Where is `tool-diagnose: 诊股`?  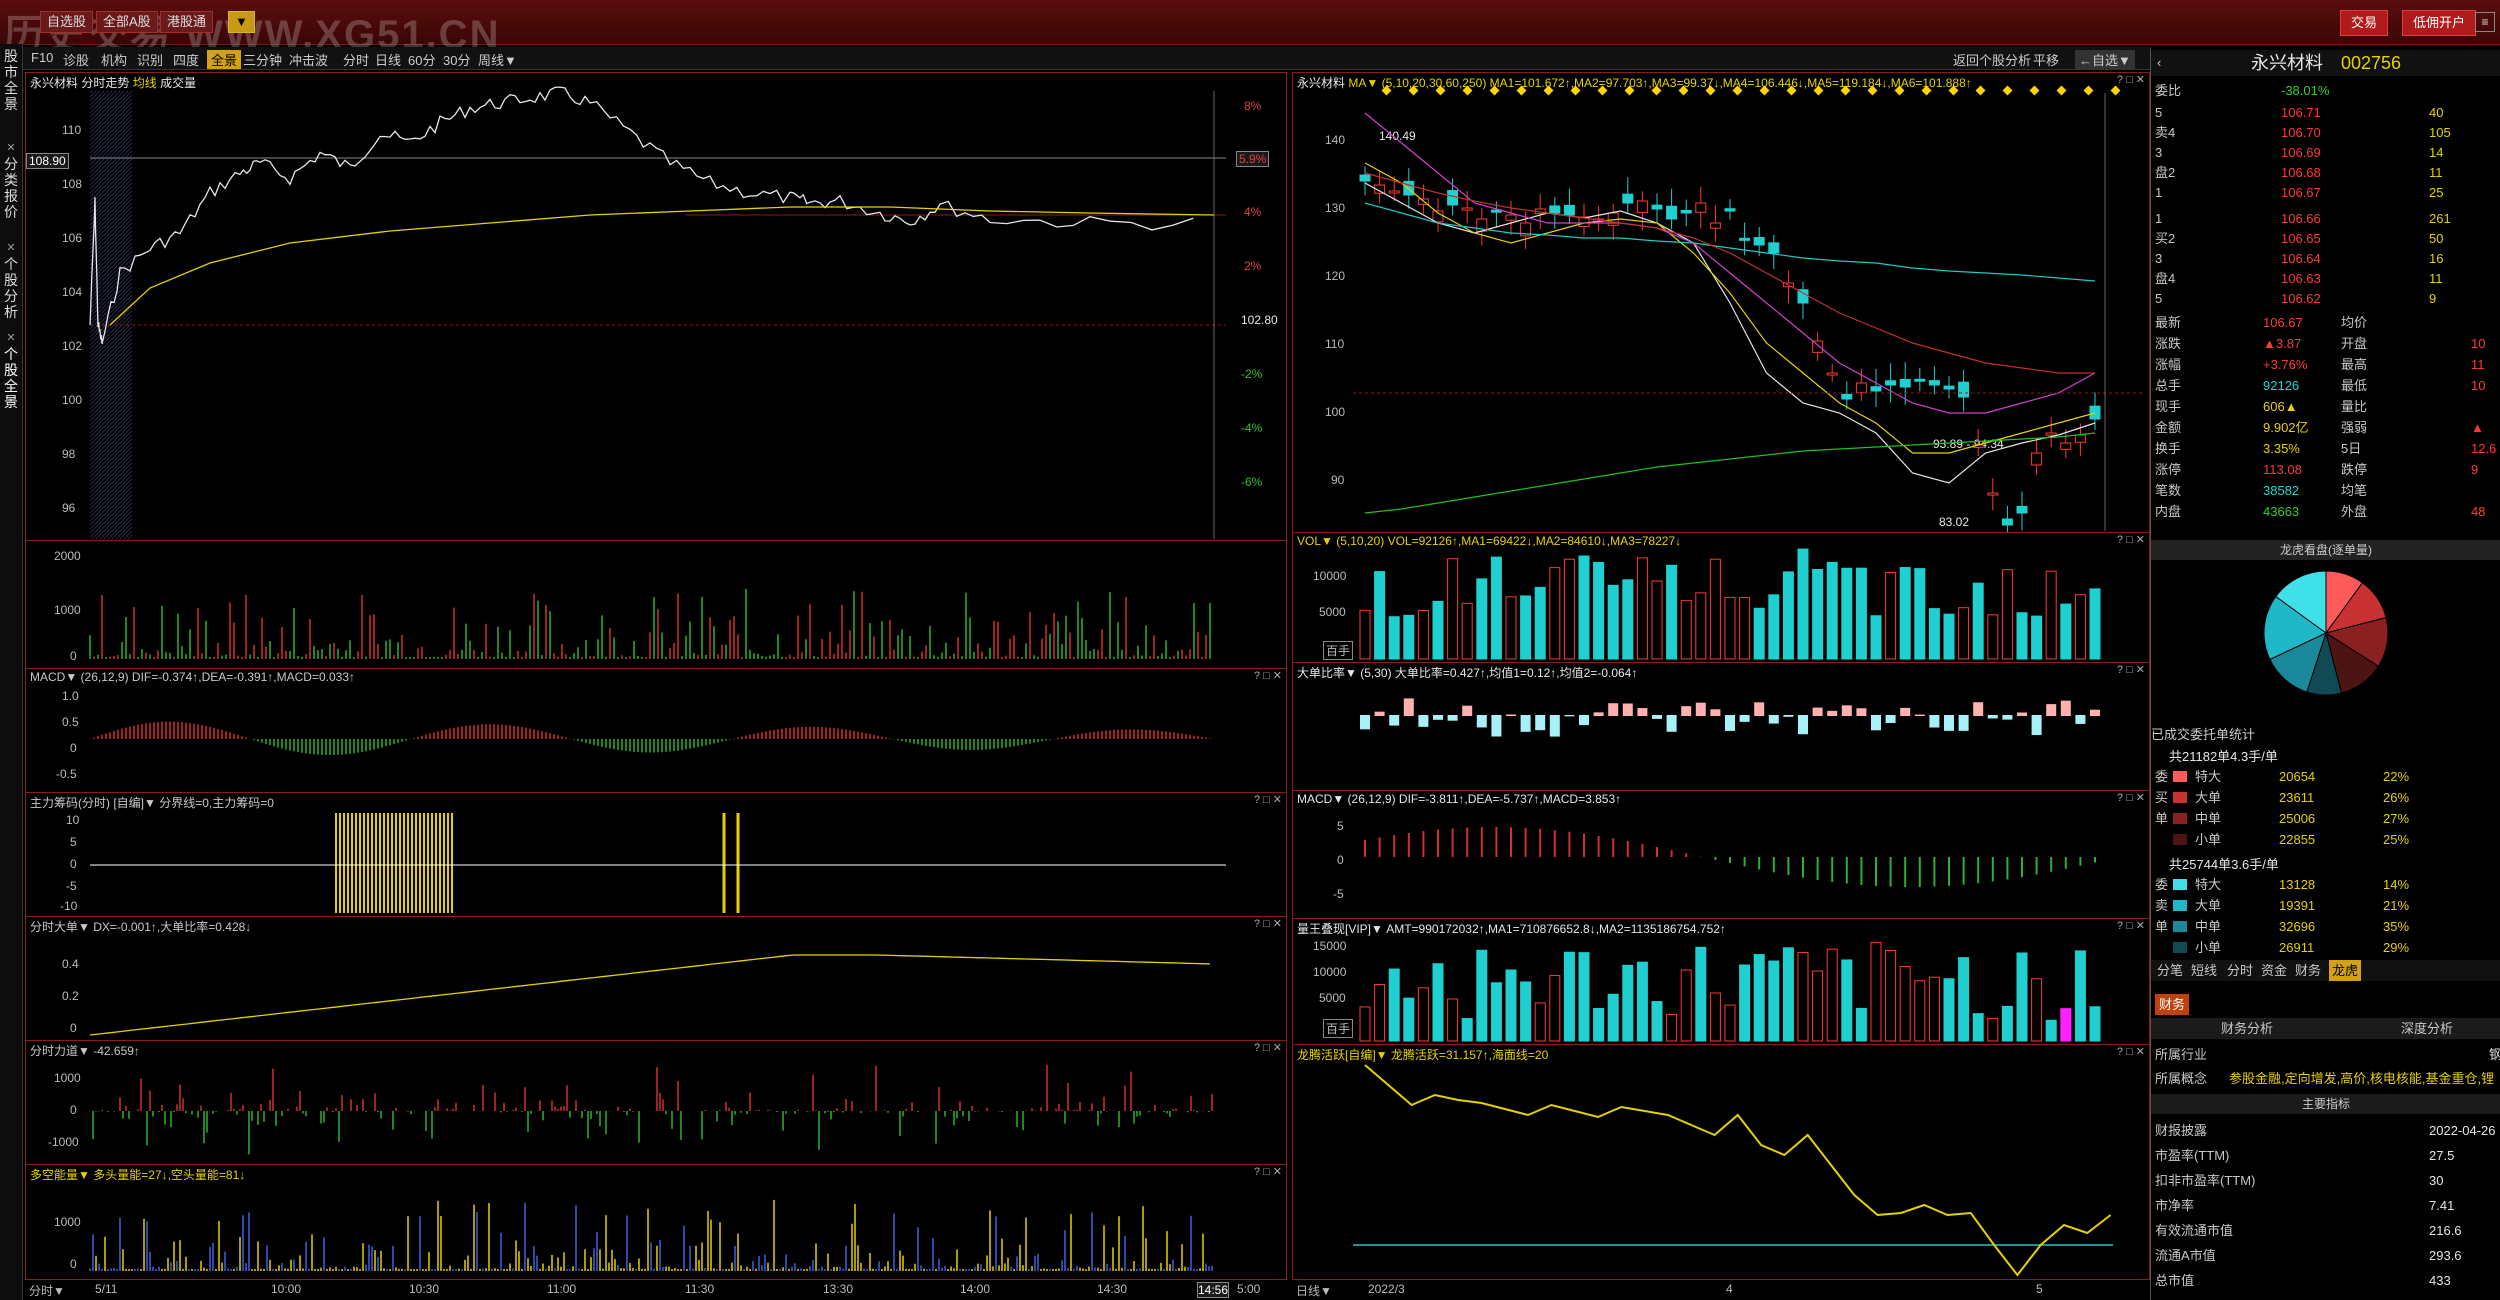 tool-diagnose: 诊股 is located at coordinates (76, 59).